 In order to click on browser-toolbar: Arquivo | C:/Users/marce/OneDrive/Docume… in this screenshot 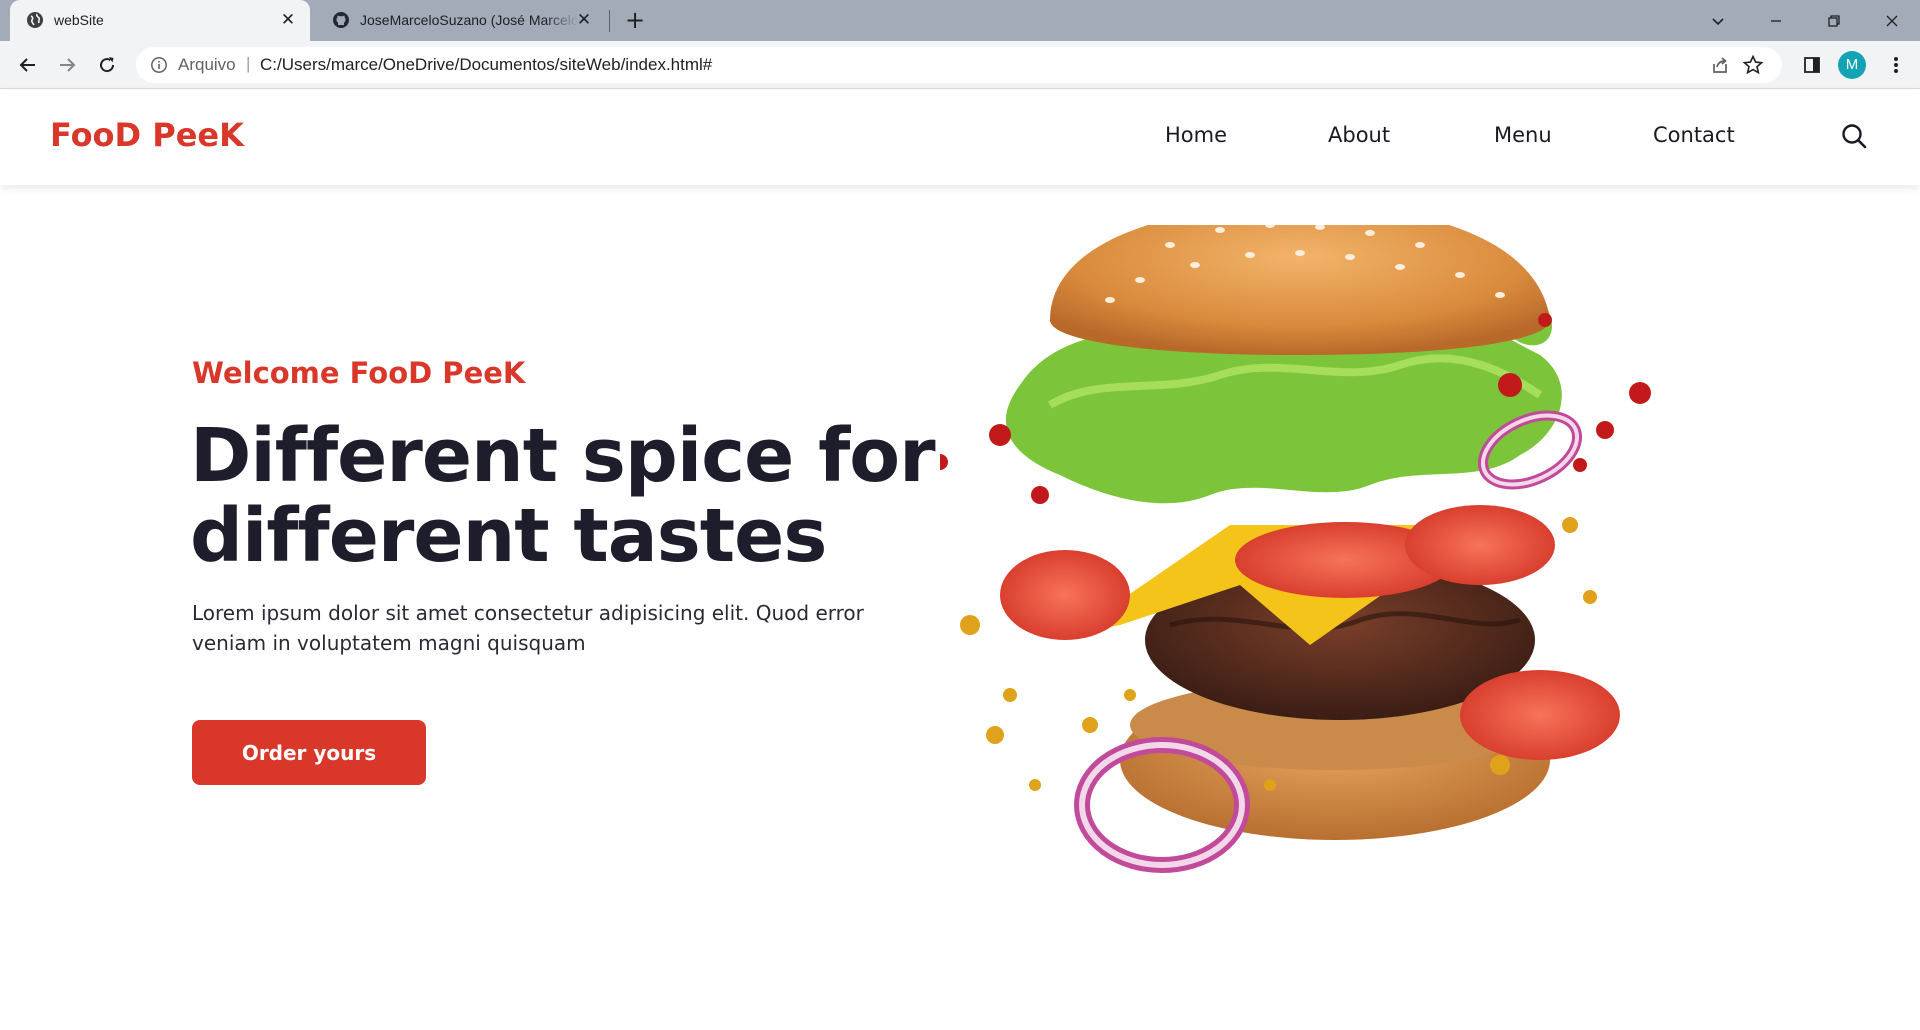, I will do `click(960, 65)`.